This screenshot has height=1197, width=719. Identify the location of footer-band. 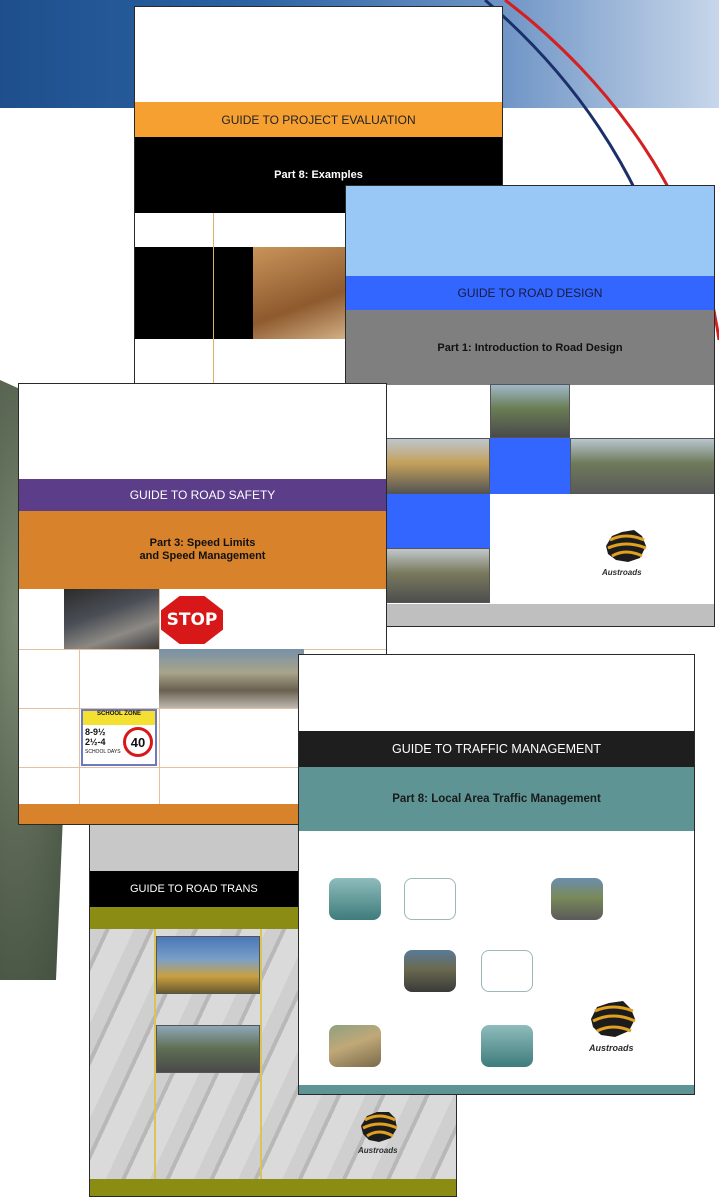
(550, 615).